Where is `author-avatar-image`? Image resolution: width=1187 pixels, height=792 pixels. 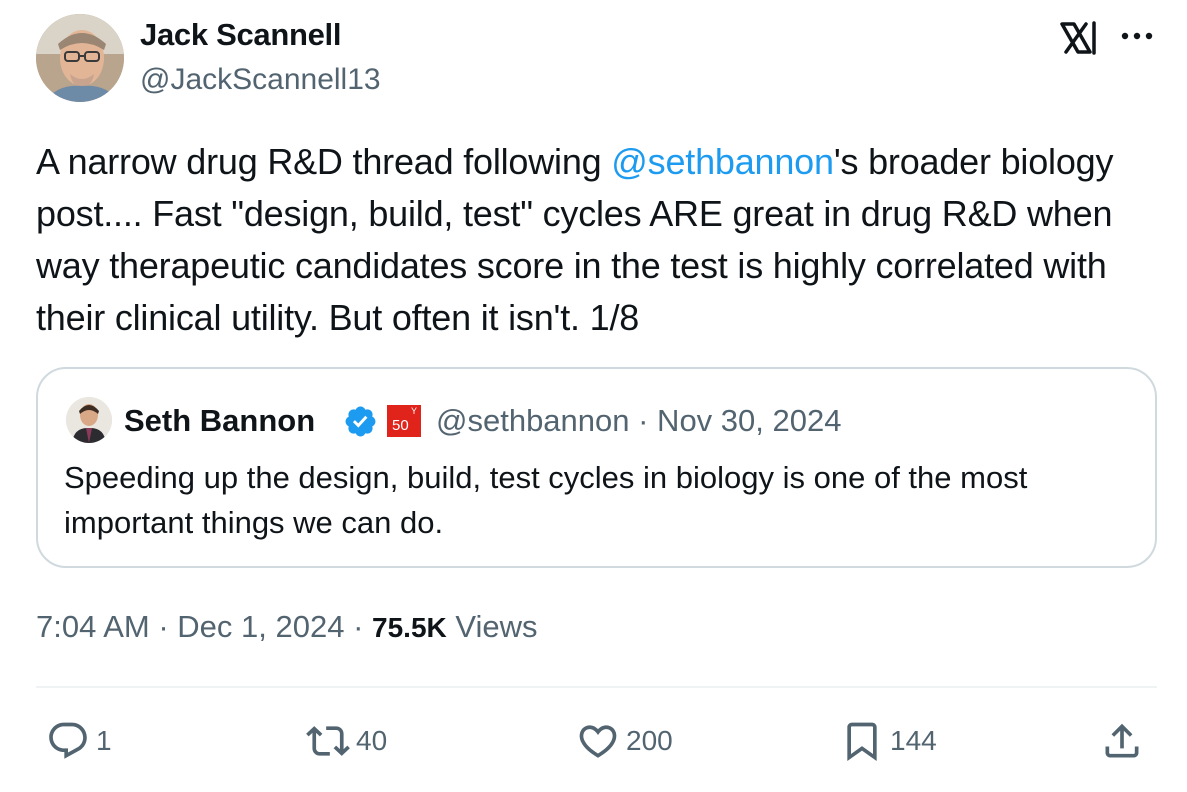 author-avatar-image is located at coordinates (80, 58).